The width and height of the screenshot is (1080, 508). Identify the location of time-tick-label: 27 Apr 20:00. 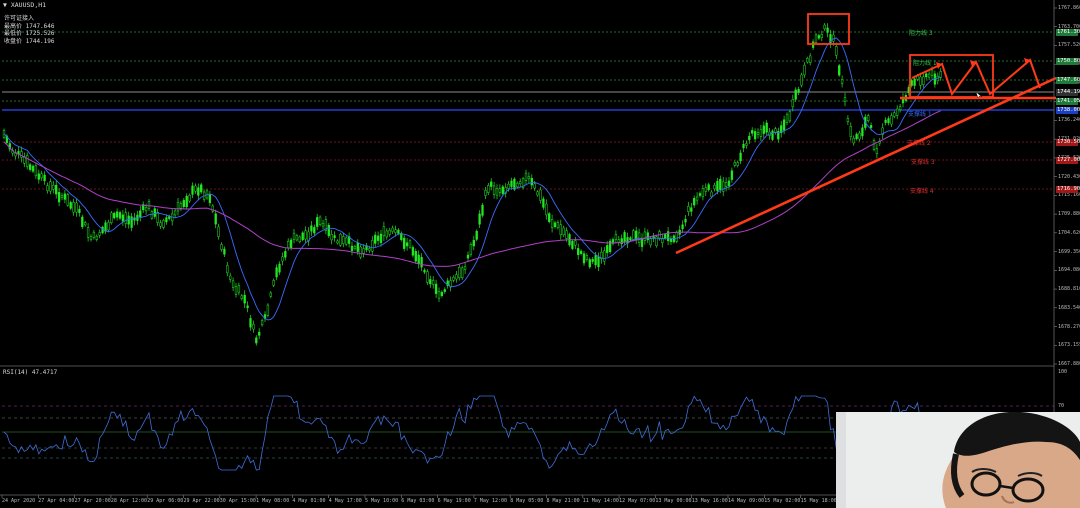
(92, 501).